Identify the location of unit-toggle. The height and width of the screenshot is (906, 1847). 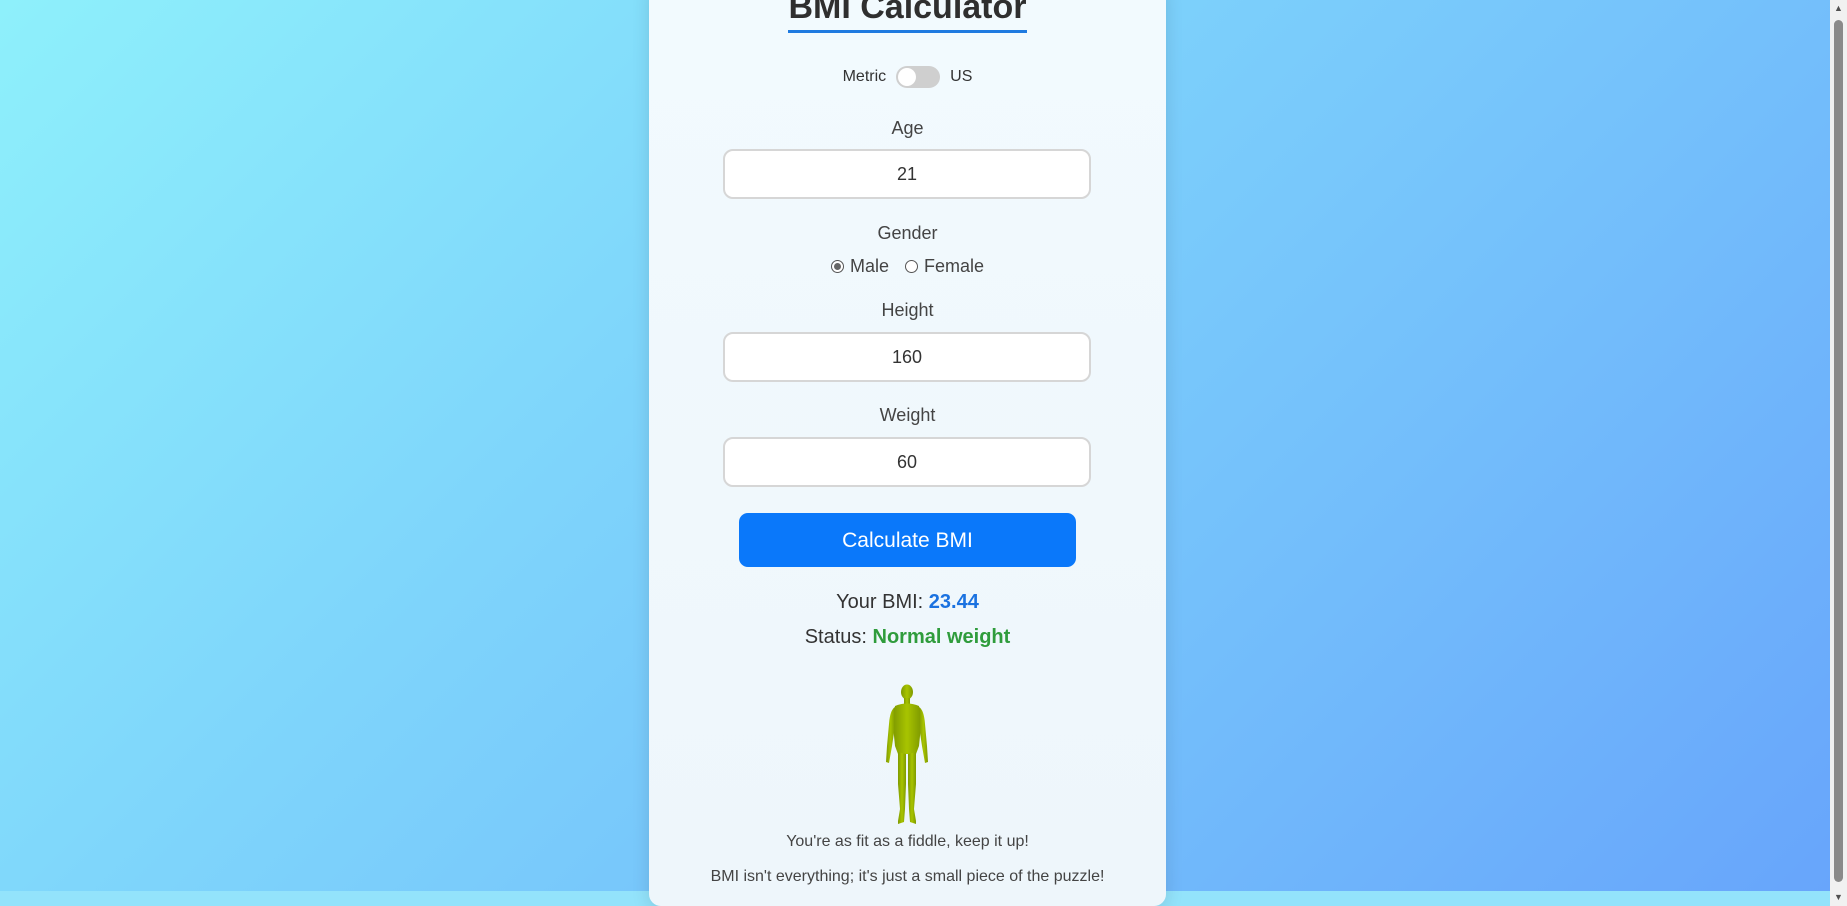
(918, 77).